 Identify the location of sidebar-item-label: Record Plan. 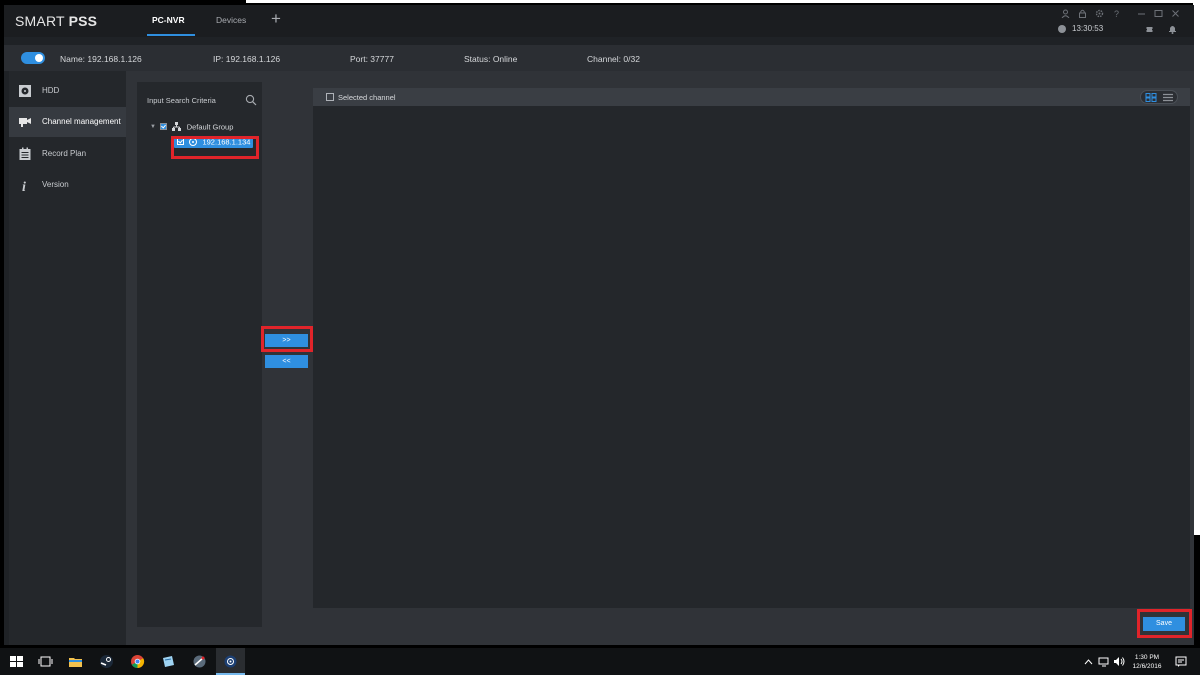
(64, 153).